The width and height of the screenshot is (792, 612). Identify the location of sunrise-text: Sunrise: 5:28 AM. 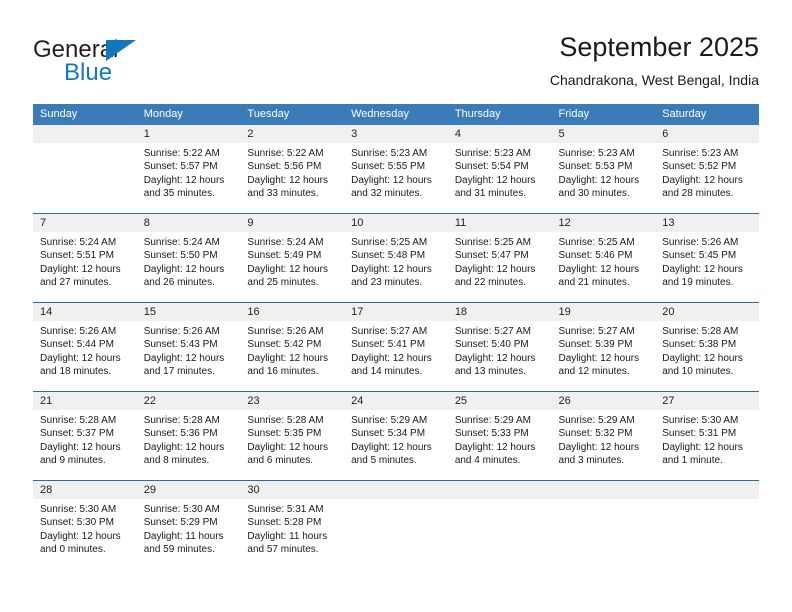
(181, 420).